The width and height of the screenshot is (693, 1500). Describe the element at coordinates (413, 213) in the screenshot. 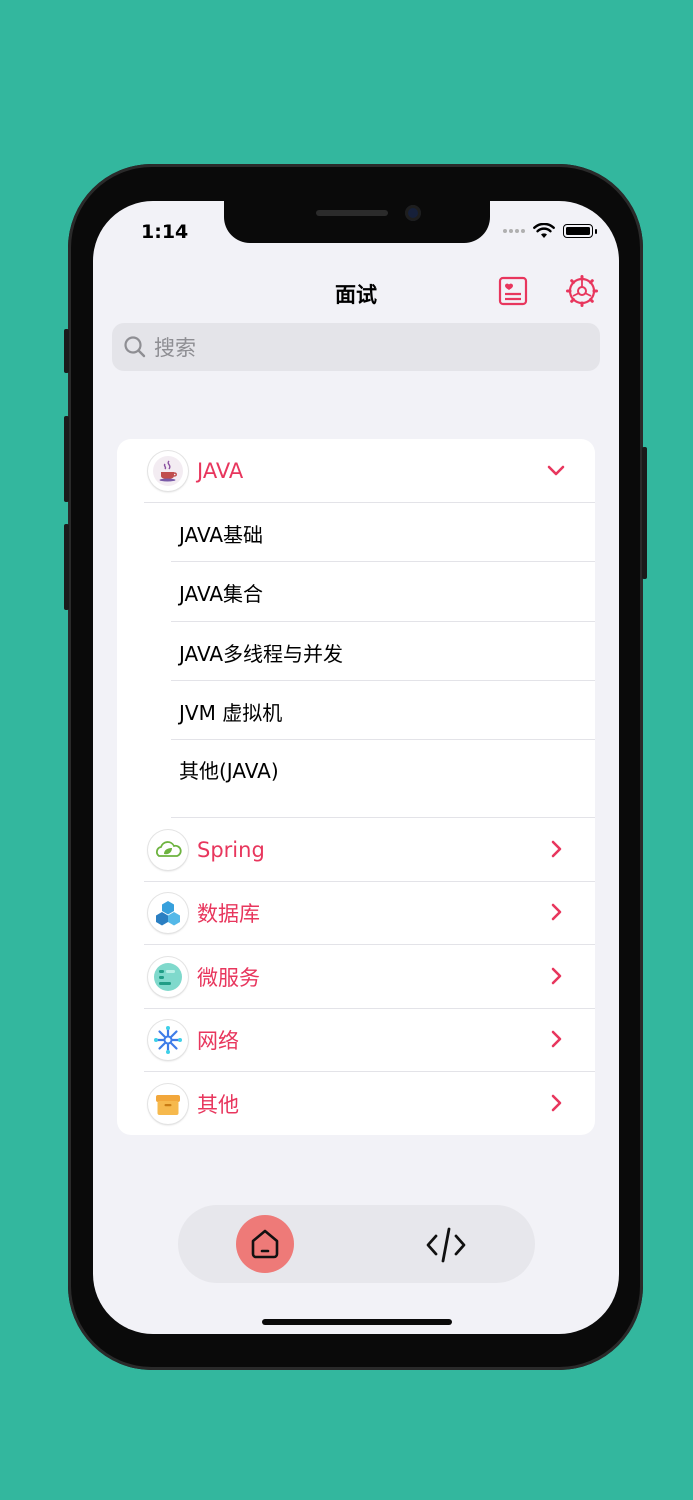

I see `camera` at that location.